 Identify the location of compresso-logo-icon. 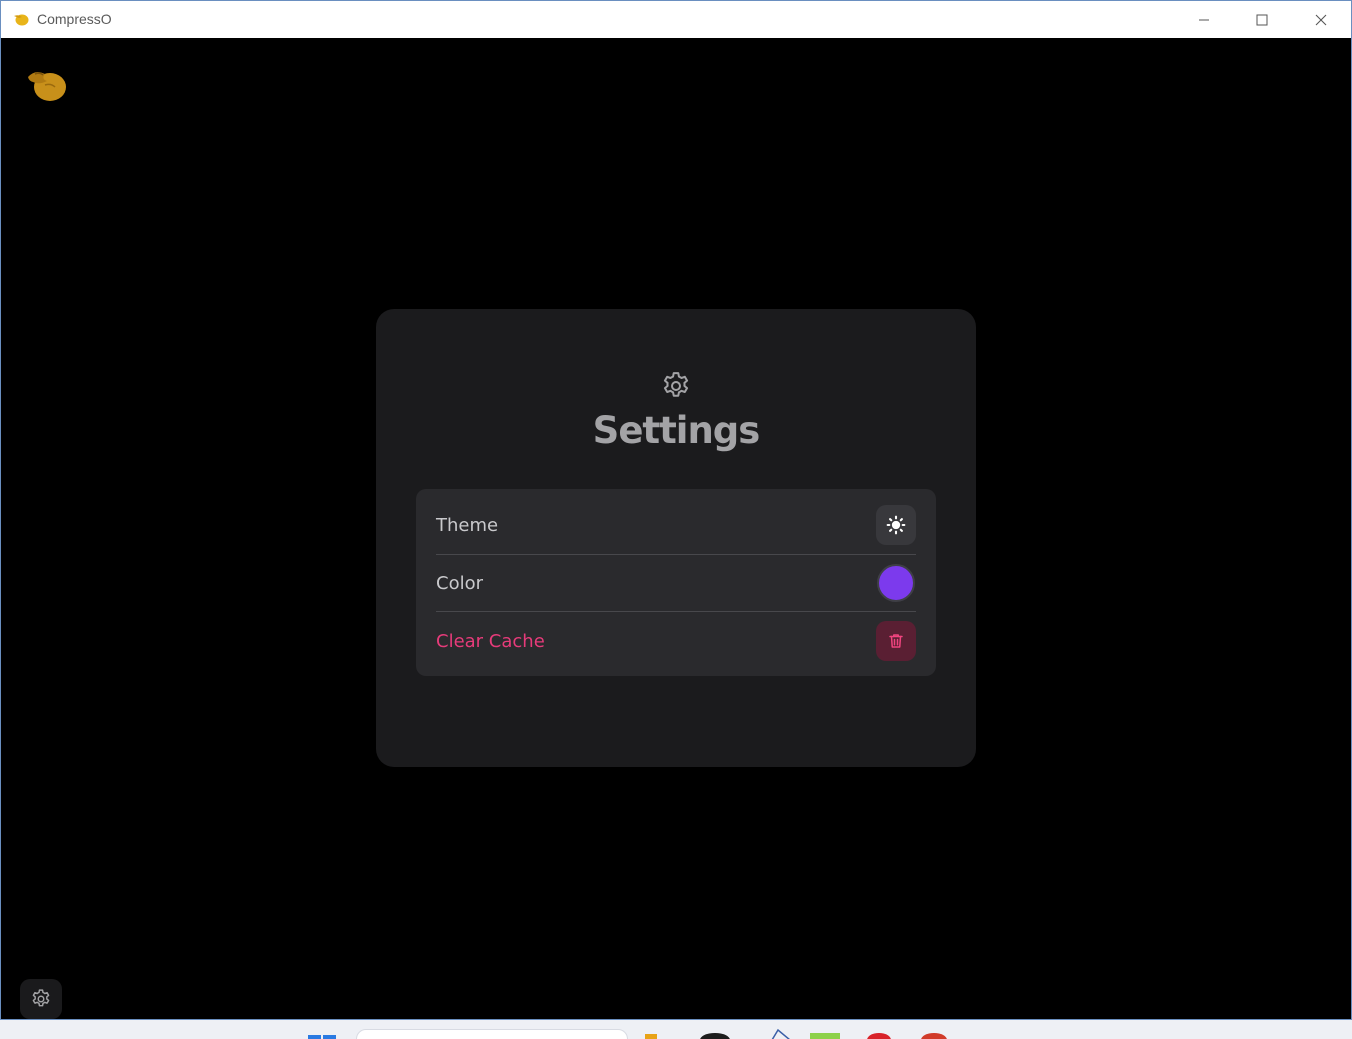
(47, 86).